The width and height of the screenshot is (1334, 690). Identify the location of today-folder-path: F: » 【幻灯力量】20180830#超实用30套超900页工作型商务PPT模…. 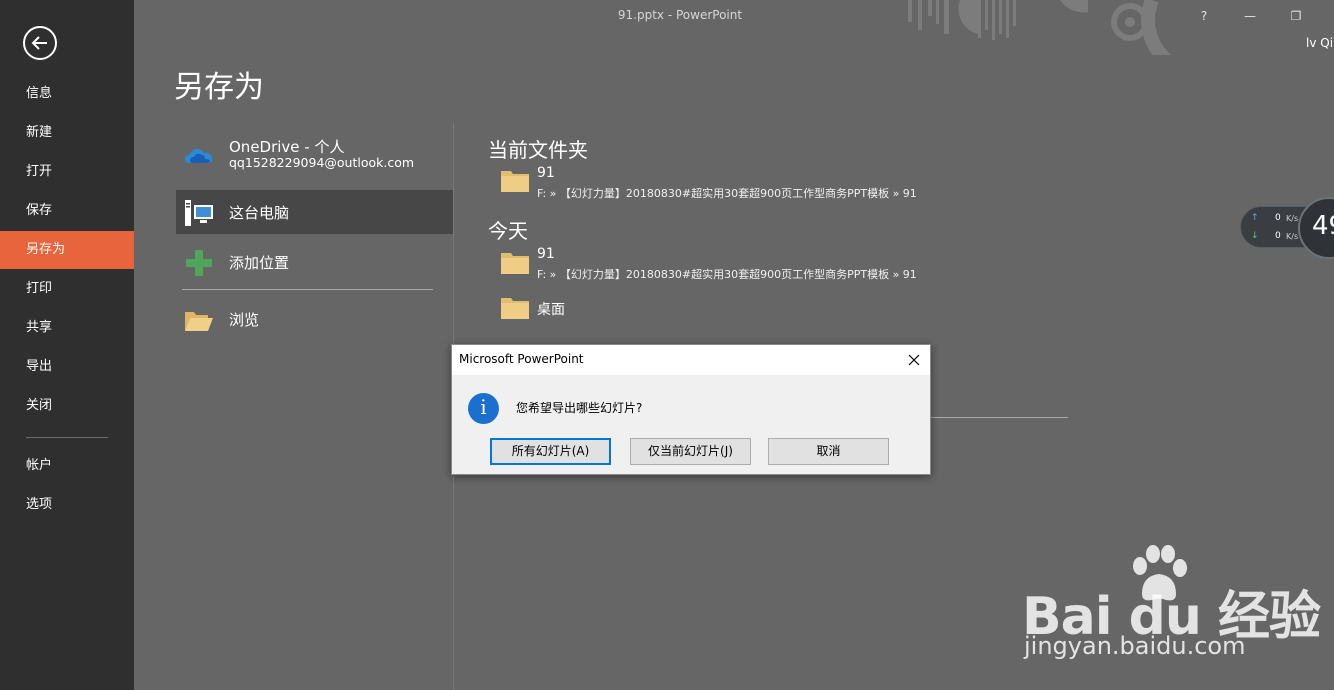
(727, 274).